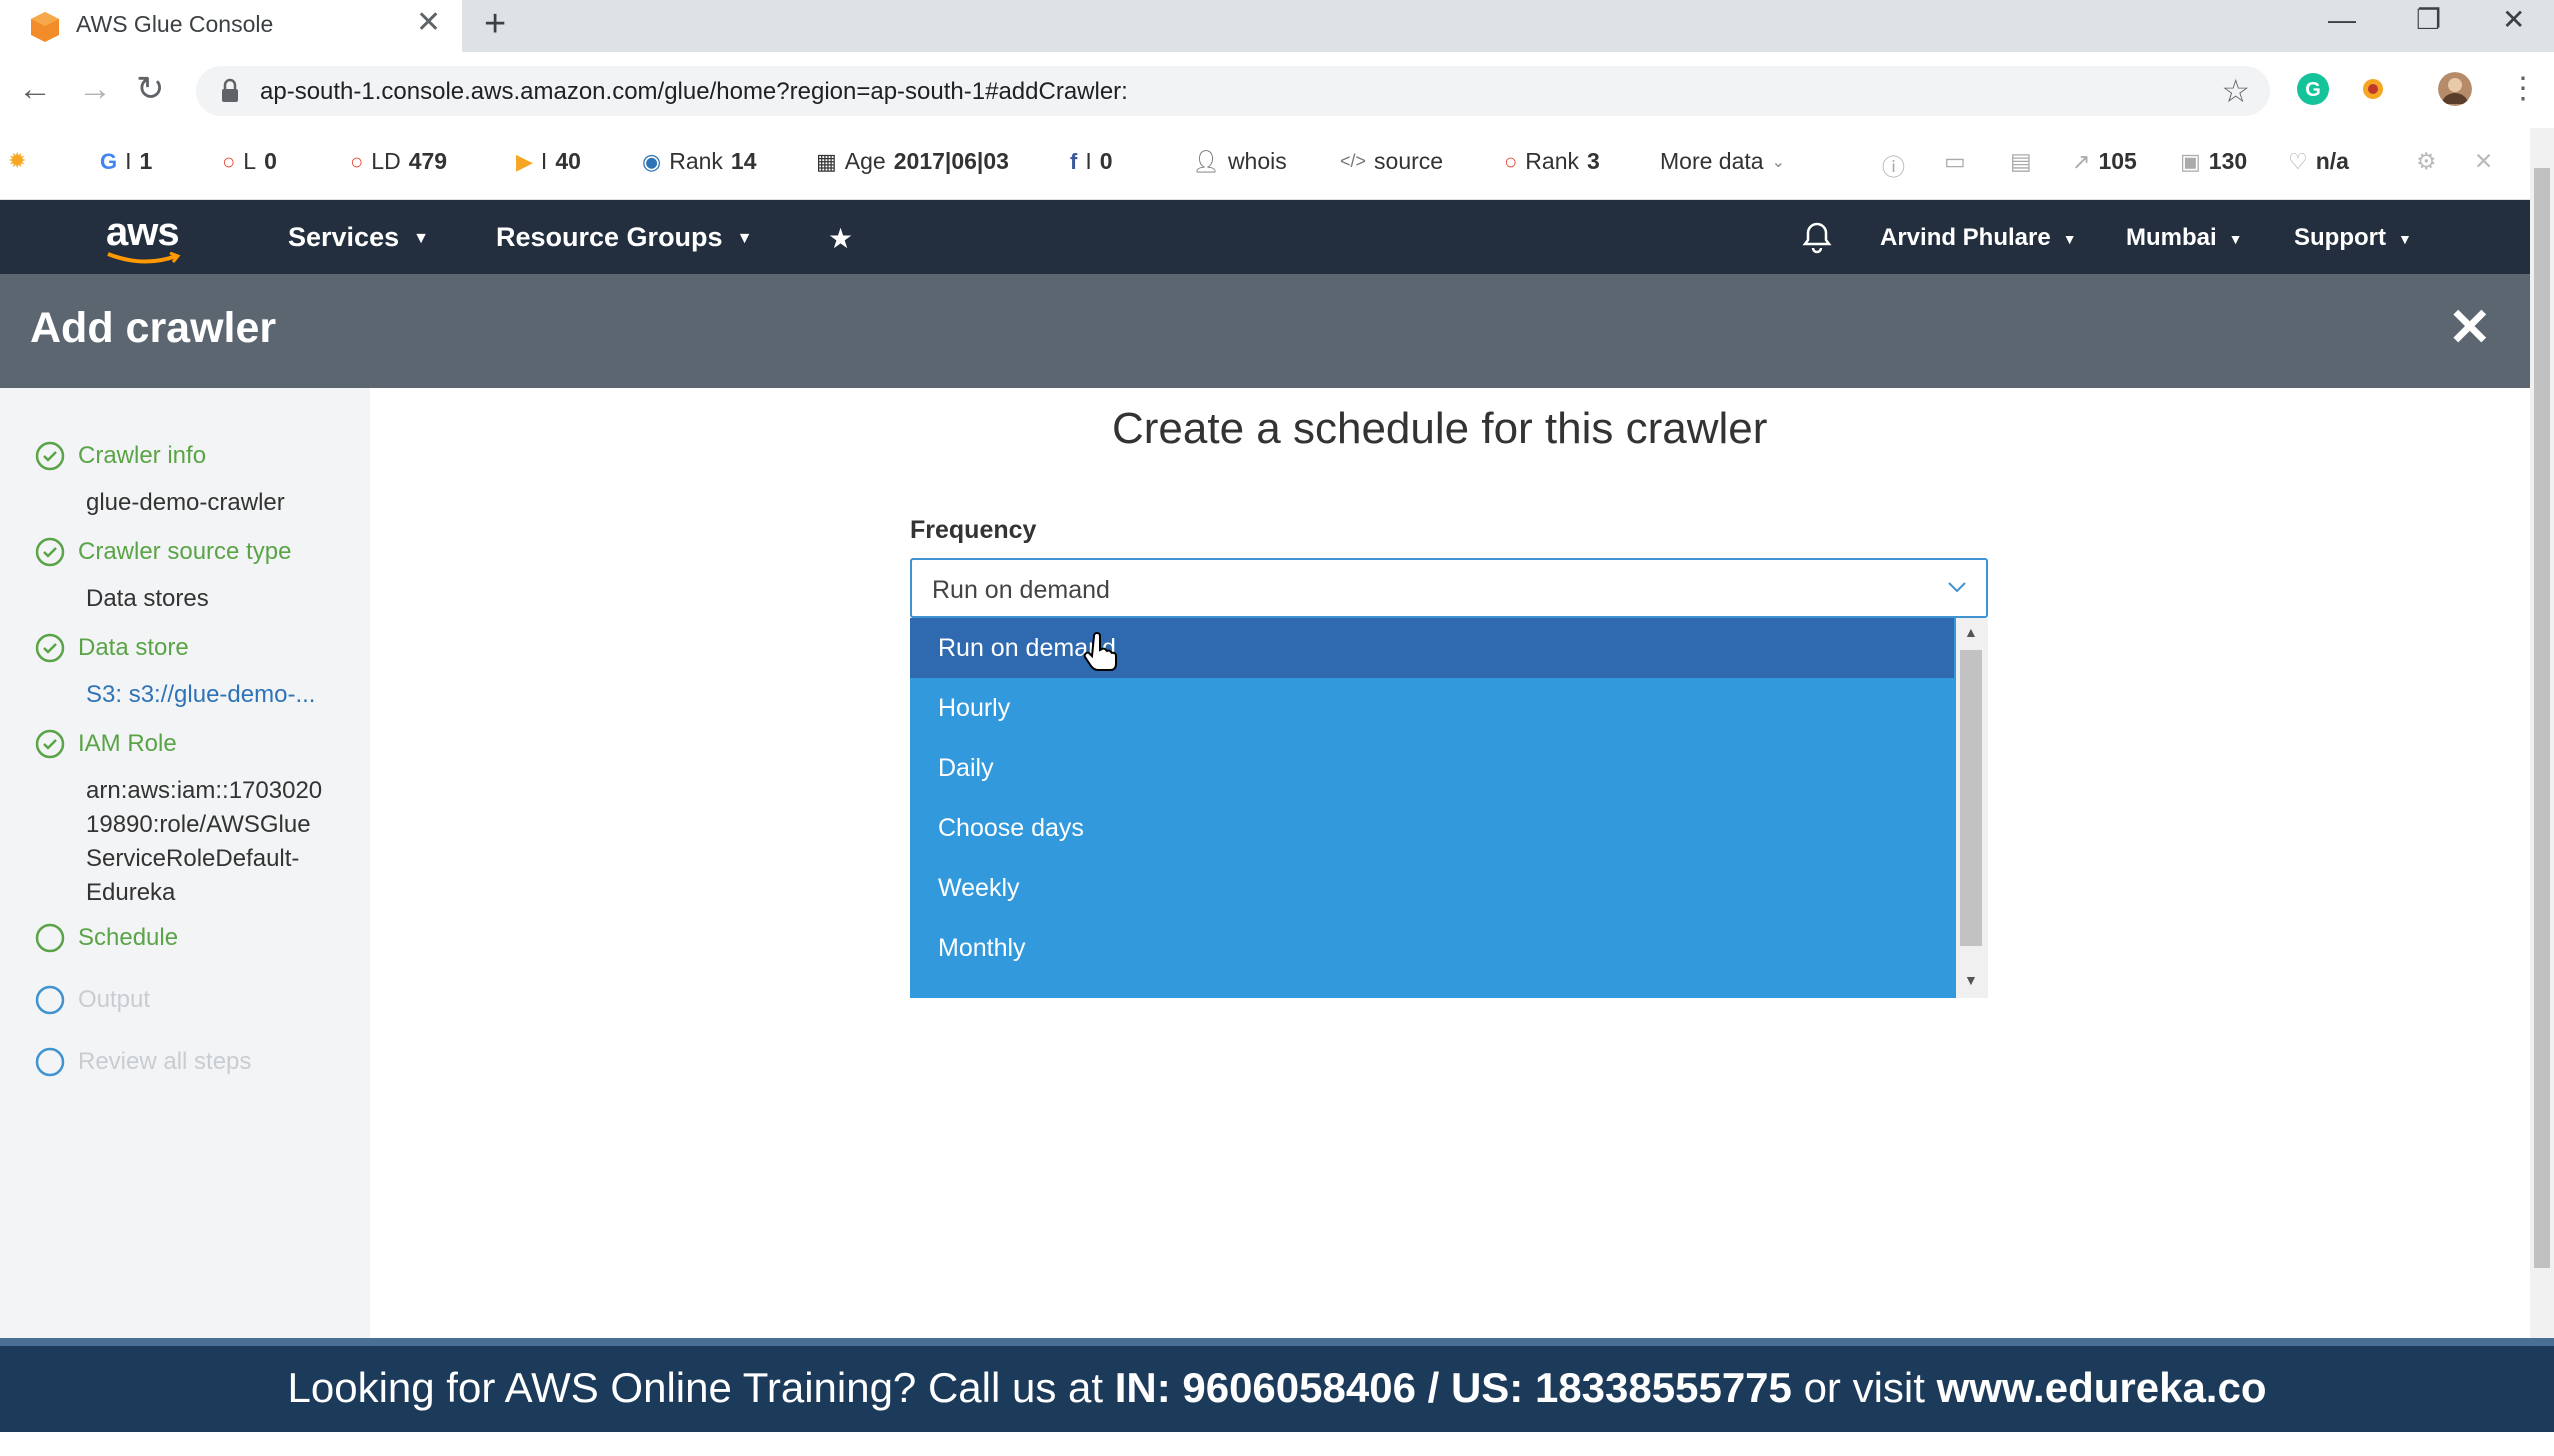  I want to click on resource-groups-menu: Resource Groups ▼, so click(624, 237).